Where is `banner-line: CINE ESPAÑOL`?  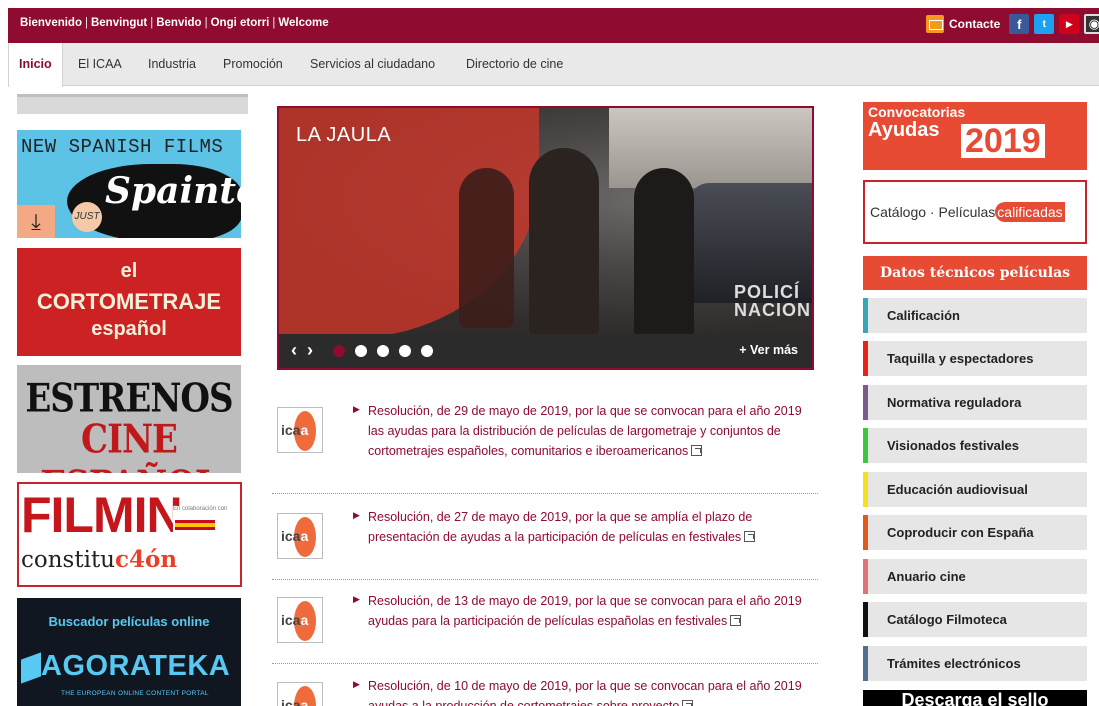 banner-line: CINE ESPAÑOL is located at coordinates (129, 445).